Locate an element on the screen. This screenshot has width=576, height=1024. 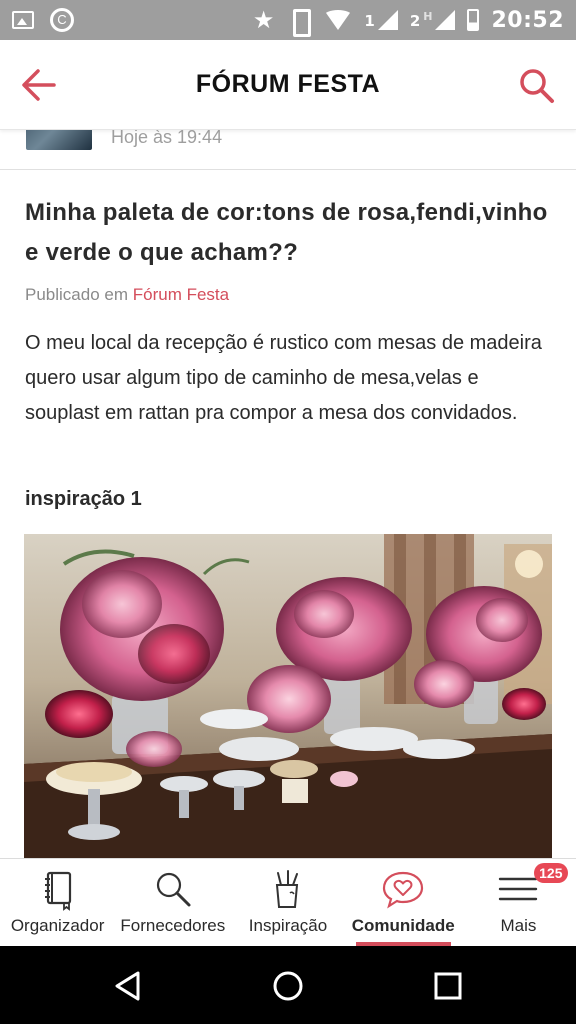
notebook-icon is located at coordinates (57, 891).